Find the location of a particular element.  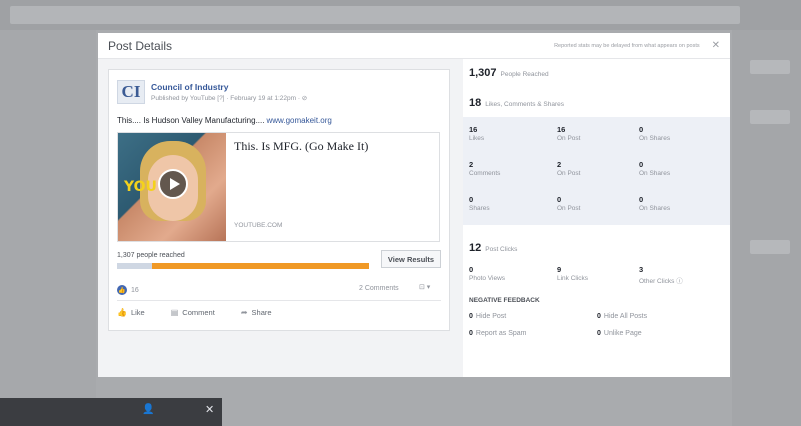

comment-icon: ▤ is located at coordinates (174, 312).